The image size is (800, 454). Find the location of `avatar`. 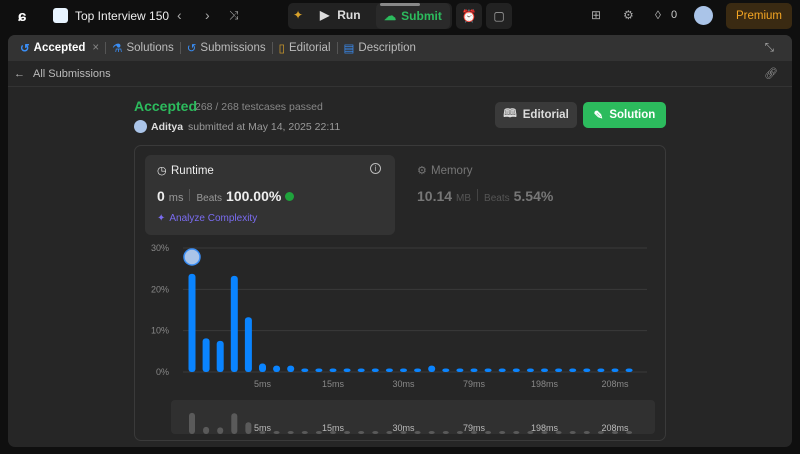

avatar is located at coordinates (703, 15).